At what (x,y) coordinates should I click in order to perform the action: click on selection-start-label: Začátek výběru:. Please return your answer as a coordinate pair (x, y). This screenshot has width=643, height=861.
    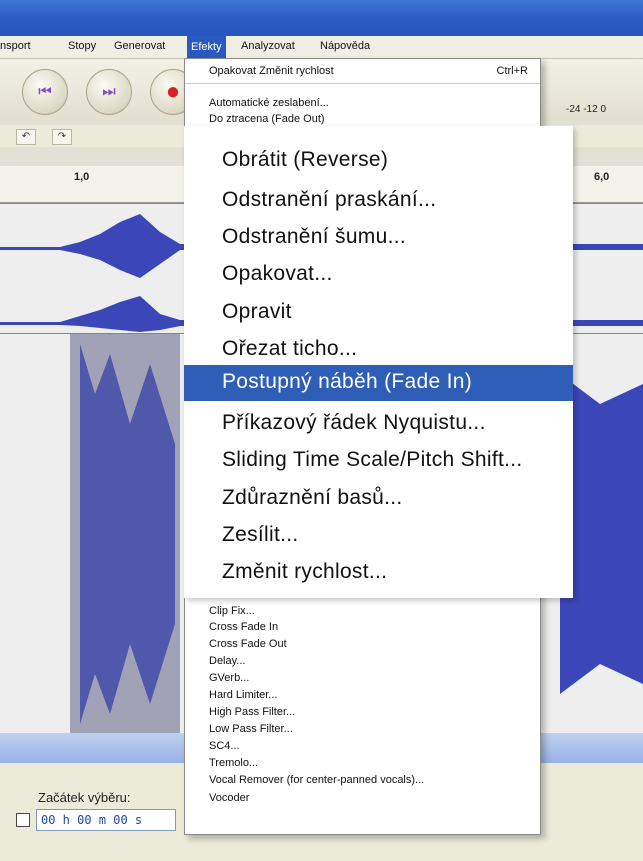
    Looking at the image, I should click on (84, 797).